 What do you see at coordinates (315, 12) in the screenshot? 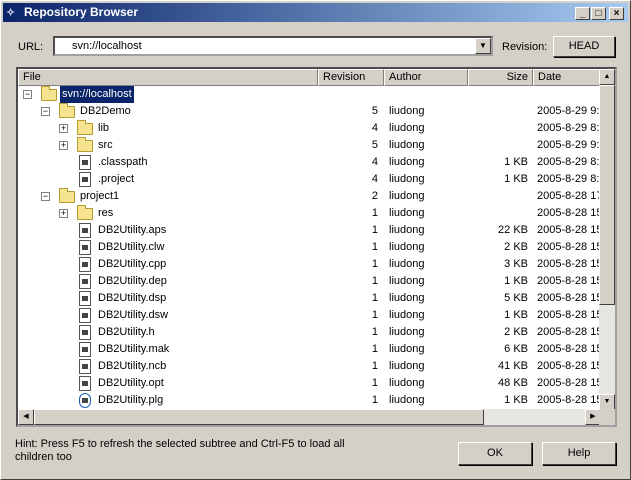
I see `title-bar: ✧ Repository Browser _ □ ×` at bounding box center [315, 12].